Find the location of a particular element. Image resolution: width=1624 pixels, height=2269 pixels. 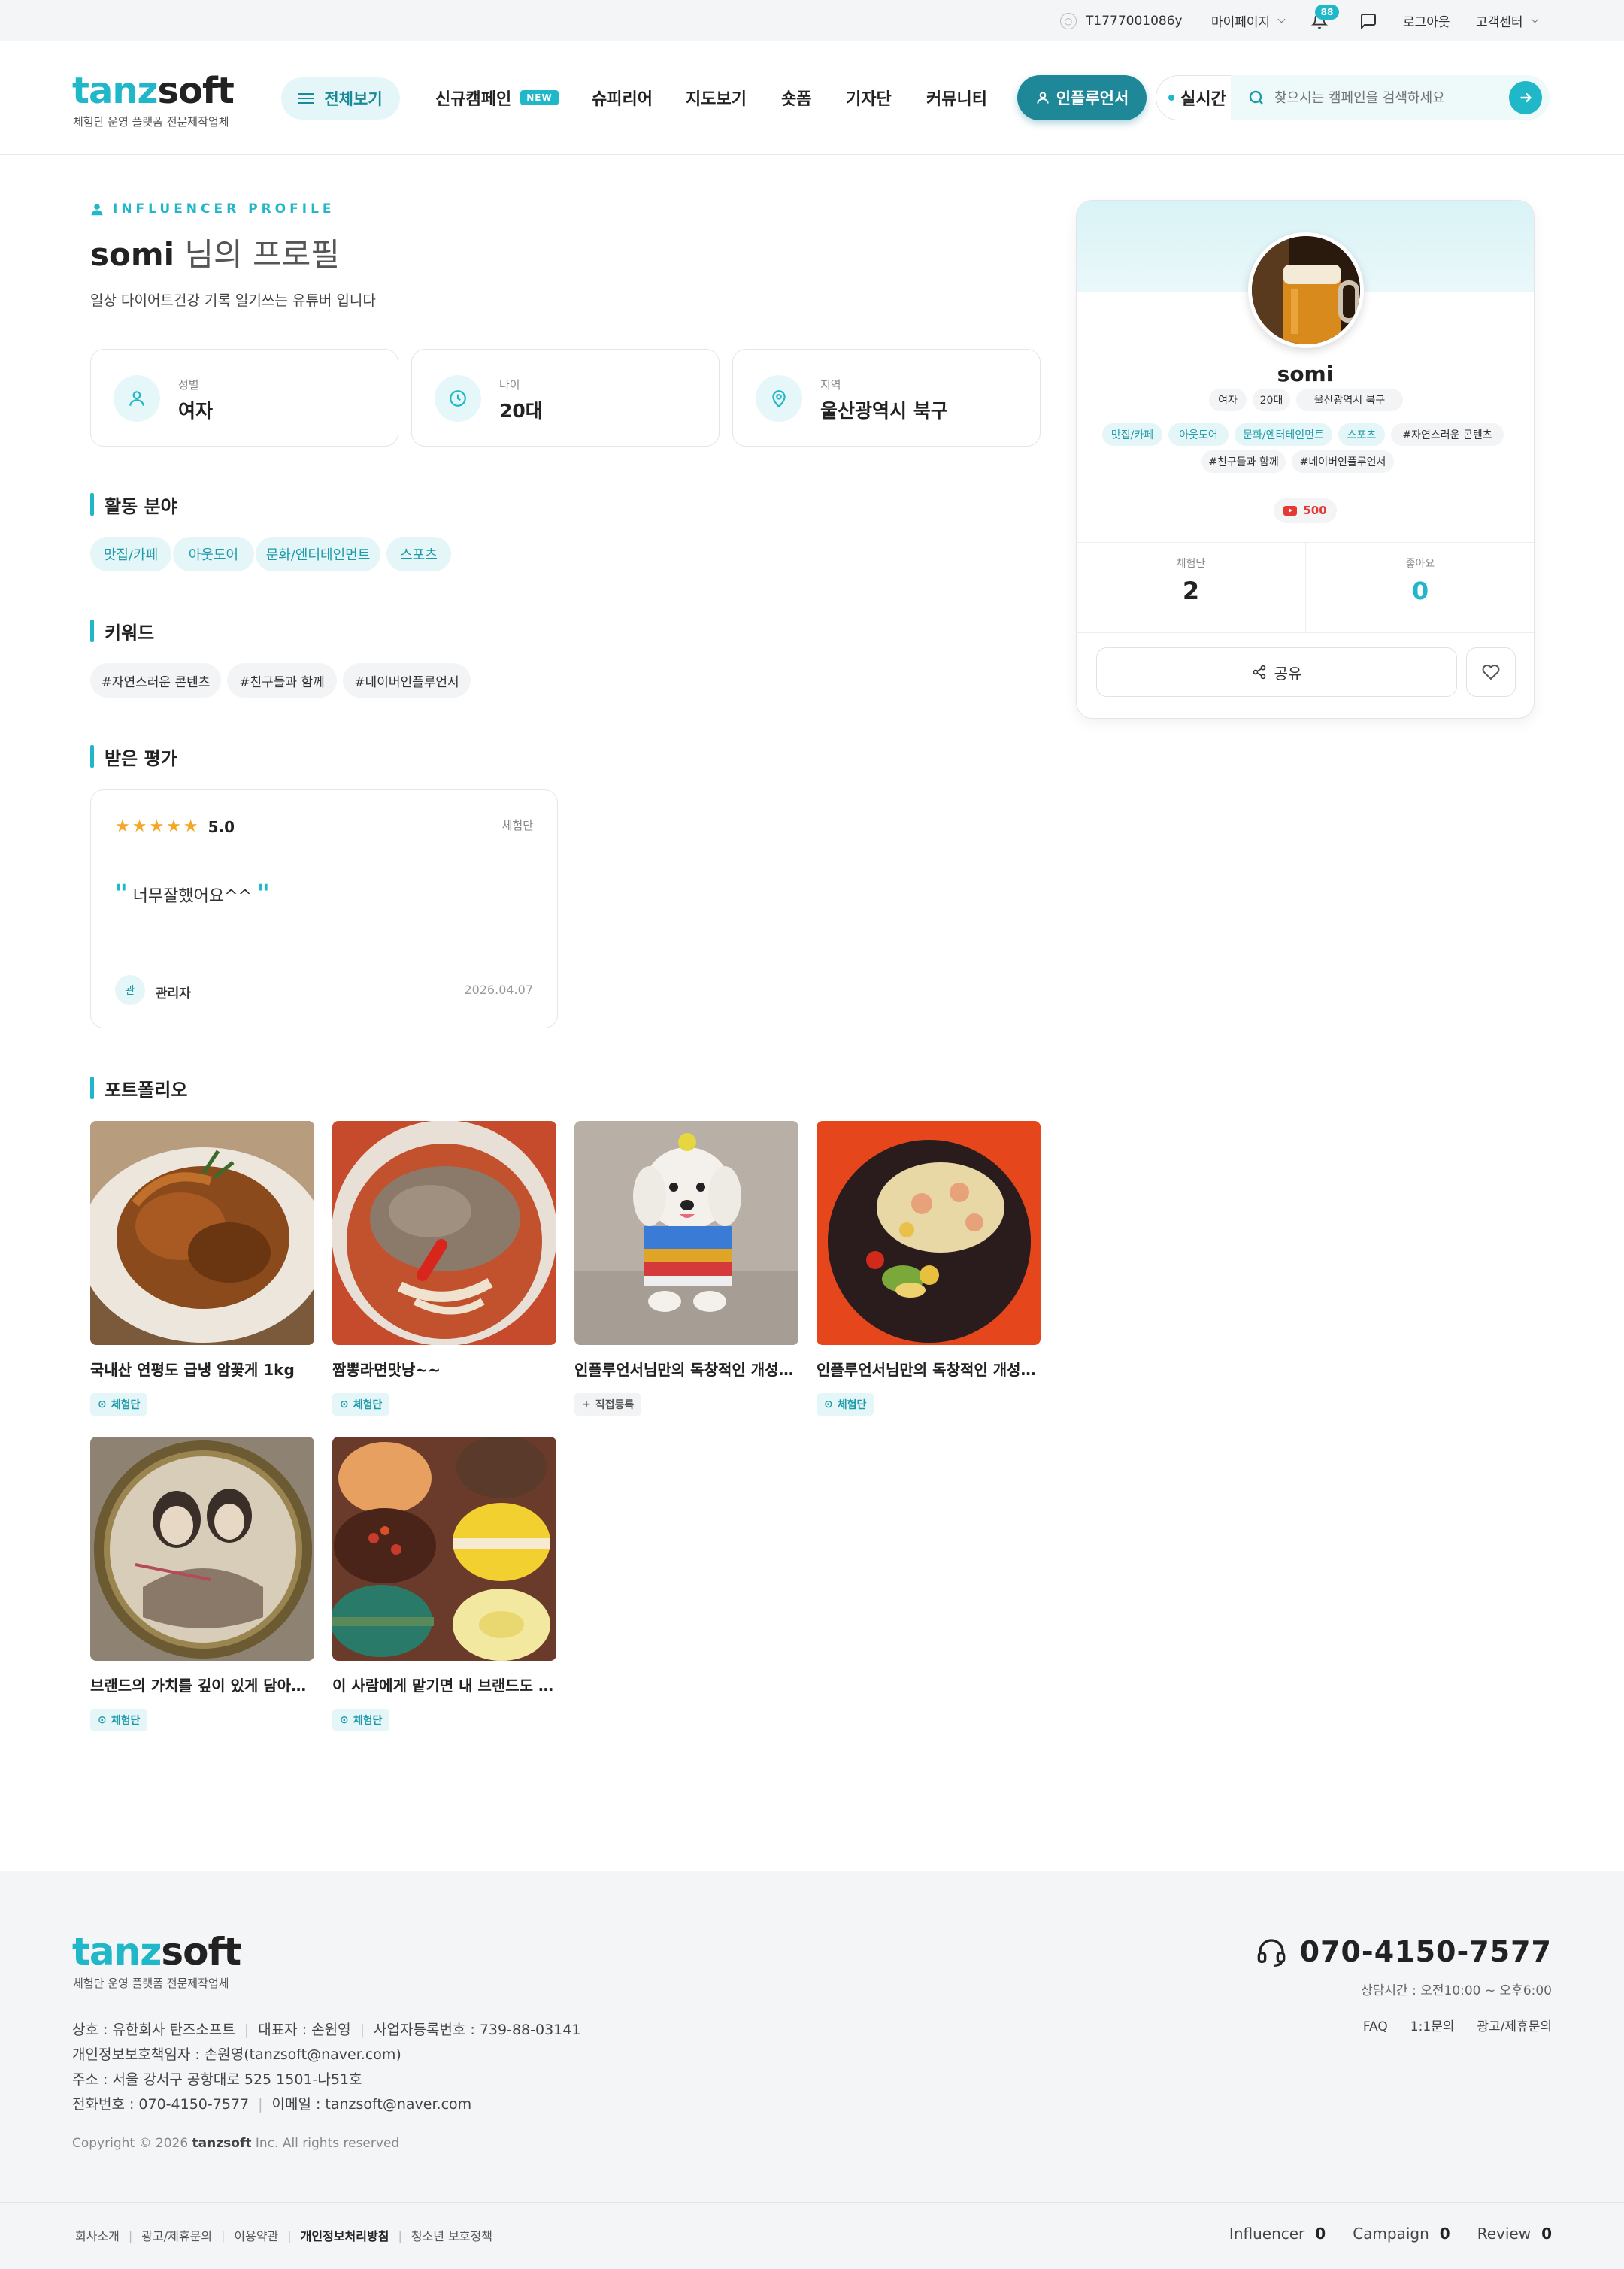

keyword-tag: #친구들과 함께 is located at coordinates (282, 680).